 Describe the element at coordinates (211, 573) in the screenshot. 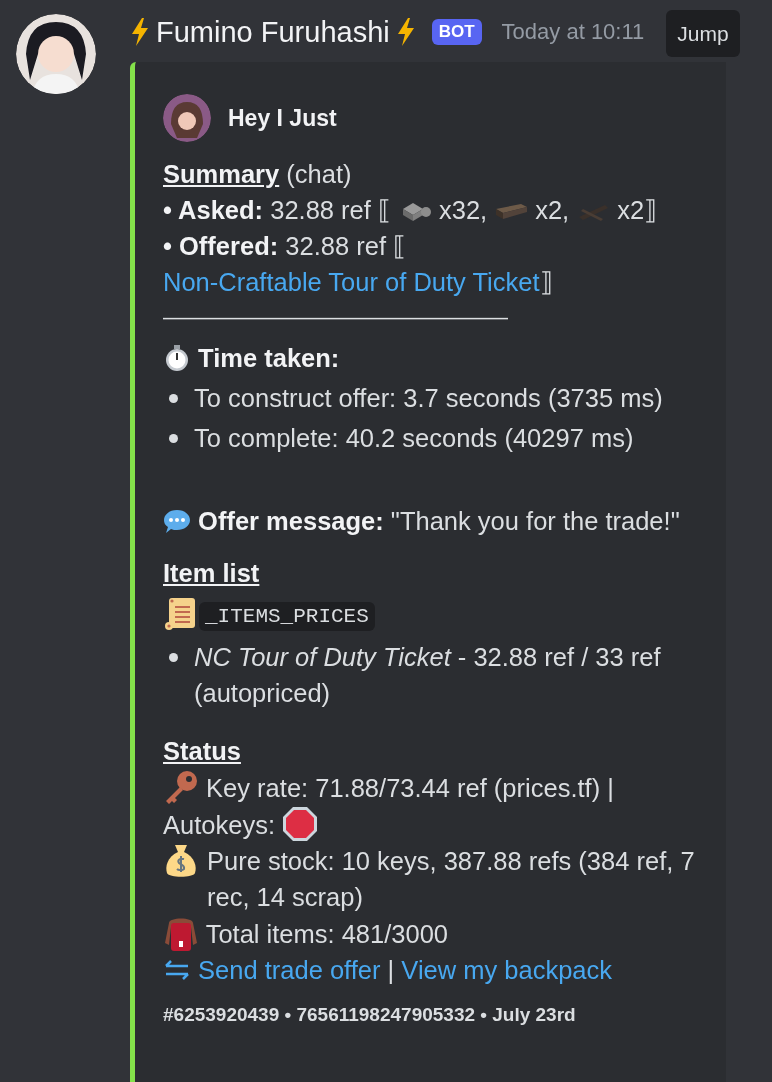

I see `item-list-heading: Item list` at that location.